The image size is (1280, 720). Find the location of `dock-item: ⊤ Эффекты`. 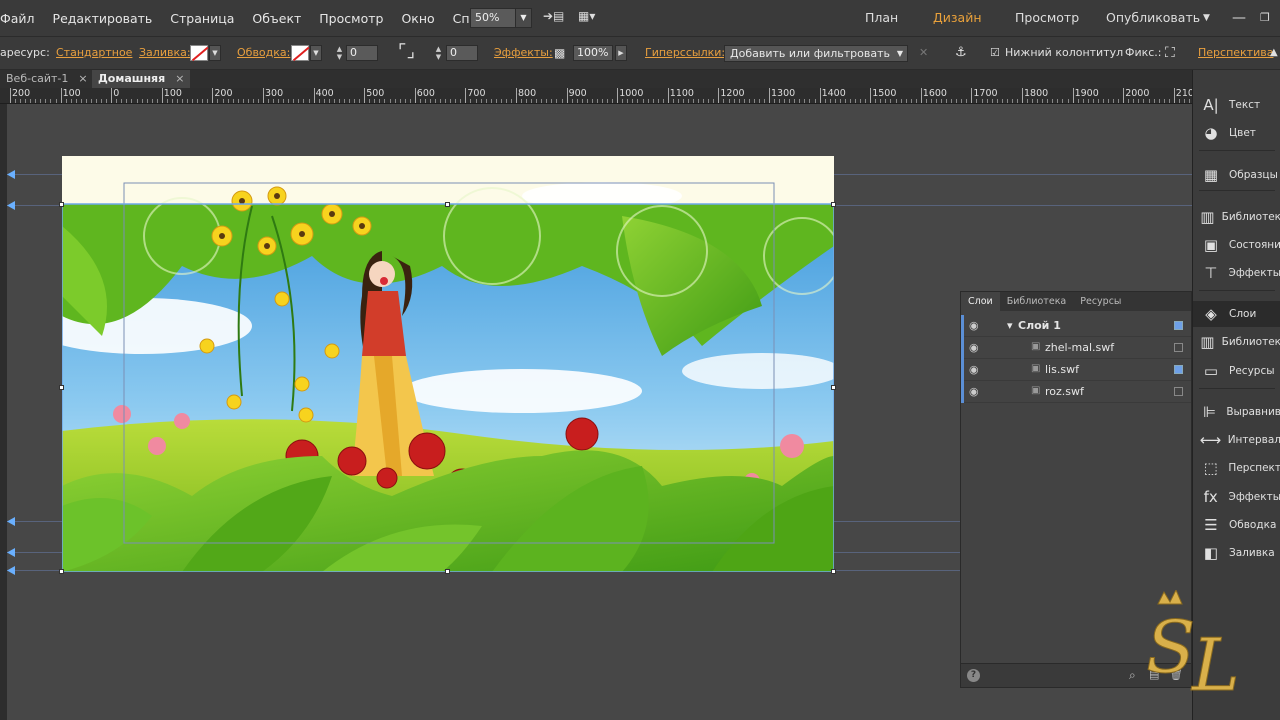

dock-item: ⊤ Эффекты is located at coordinates (1236, 273).